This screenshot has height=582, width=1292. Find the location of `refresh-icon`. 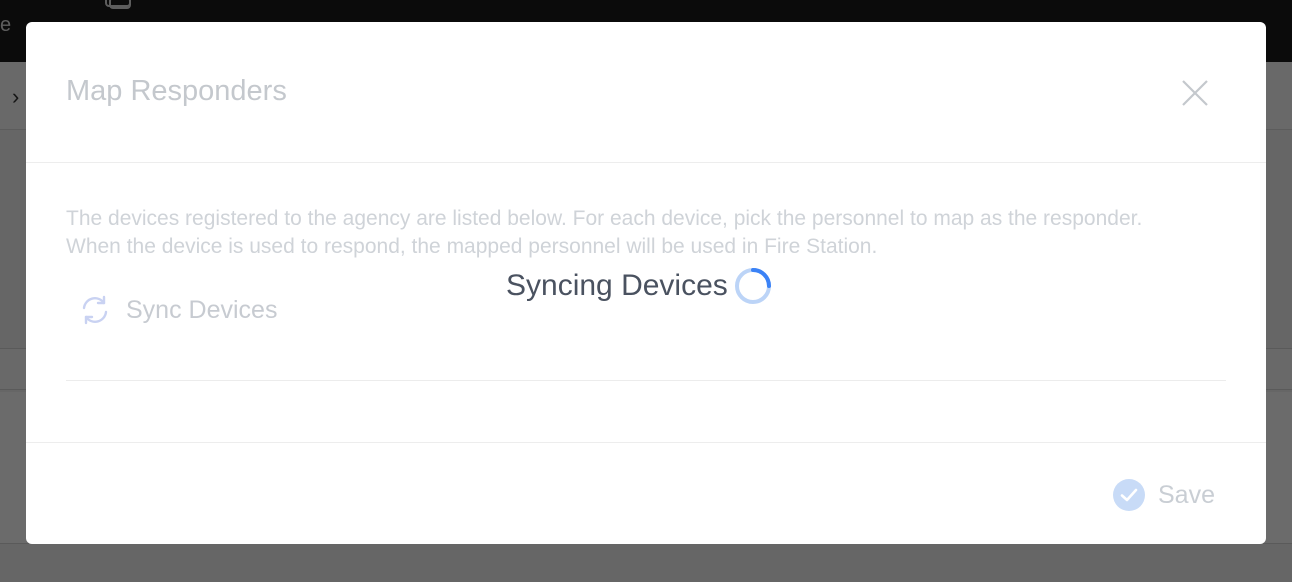

refresh-icon is located at coordinates (95, 310).